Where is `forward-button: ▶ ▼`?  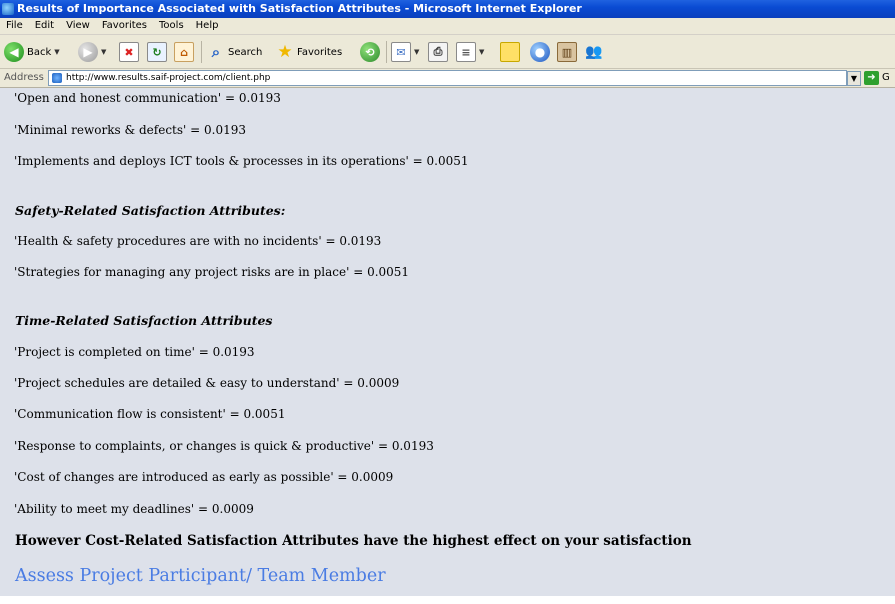 forward-button: ▶ ▼ is located at coordinates (92, 52).